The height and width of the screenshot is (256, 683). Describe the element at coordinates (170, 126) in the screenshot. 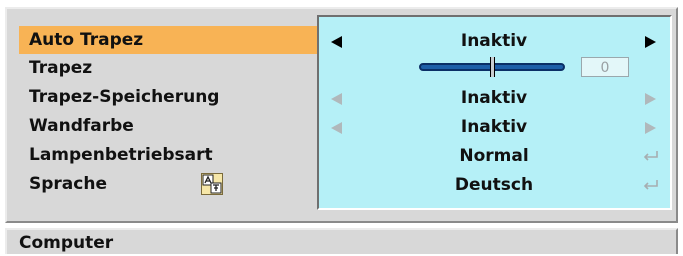

I see `menu-item-wandfarbe: Wandfarbe` at that location.